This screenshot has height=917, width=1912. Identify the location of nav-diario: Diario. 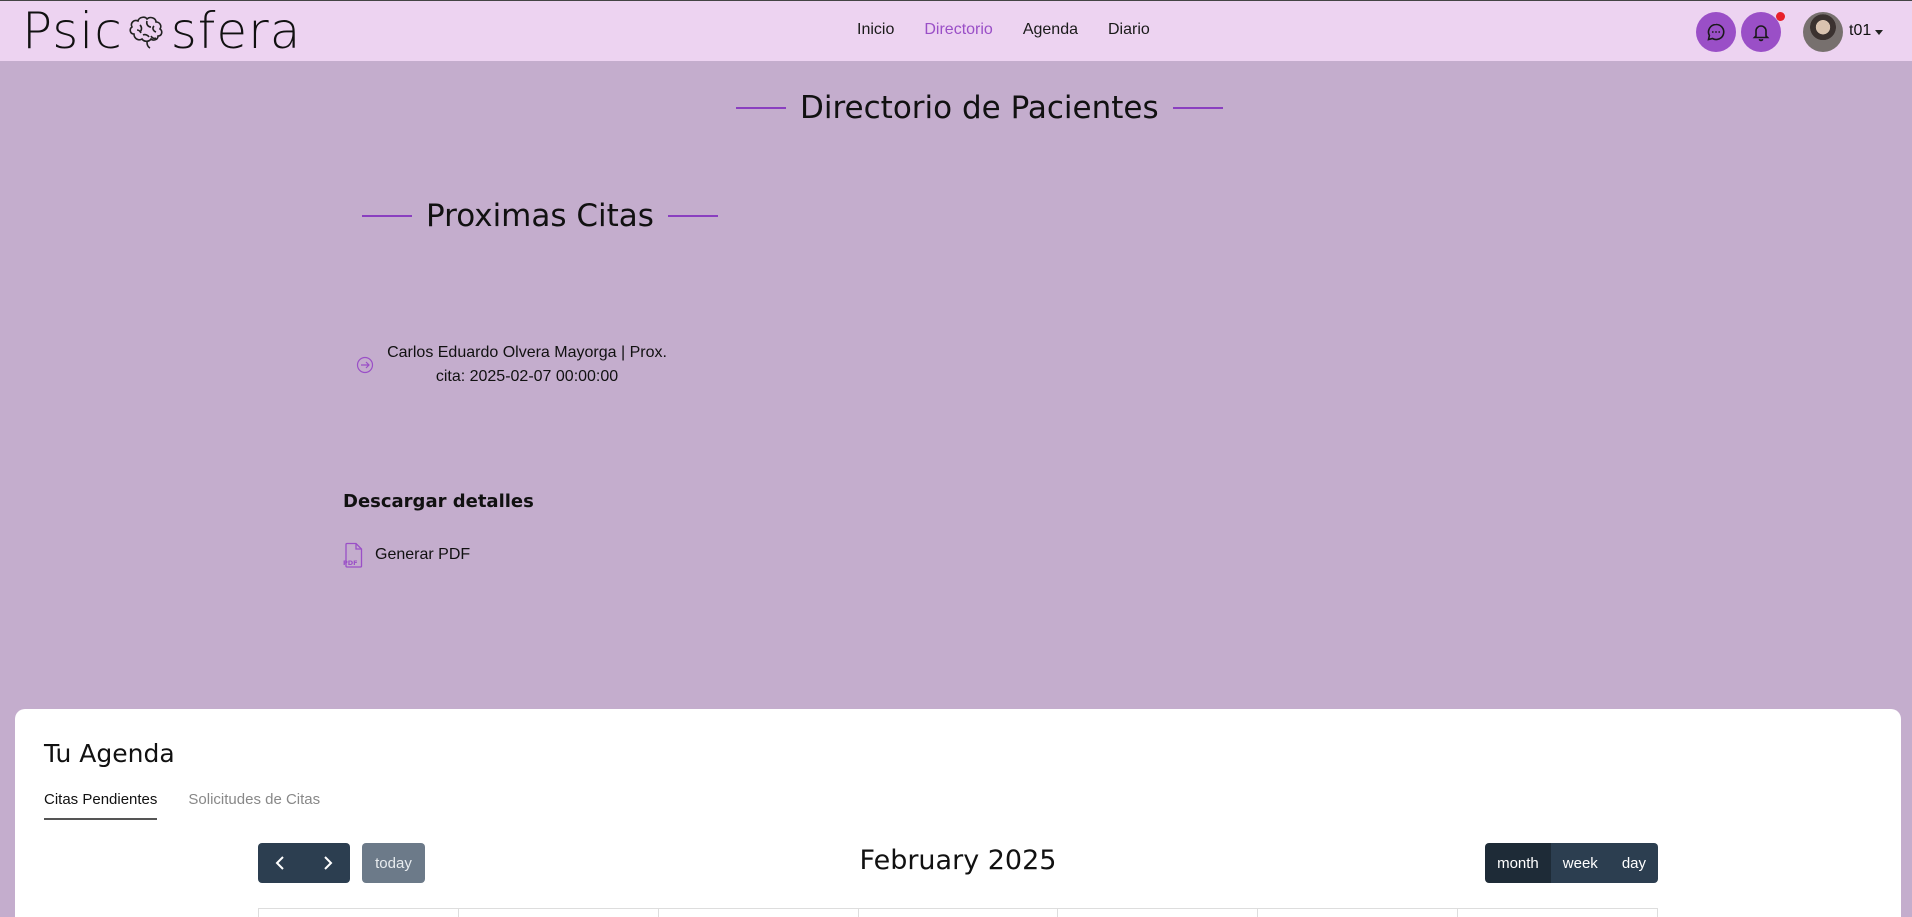
(1129, 30).